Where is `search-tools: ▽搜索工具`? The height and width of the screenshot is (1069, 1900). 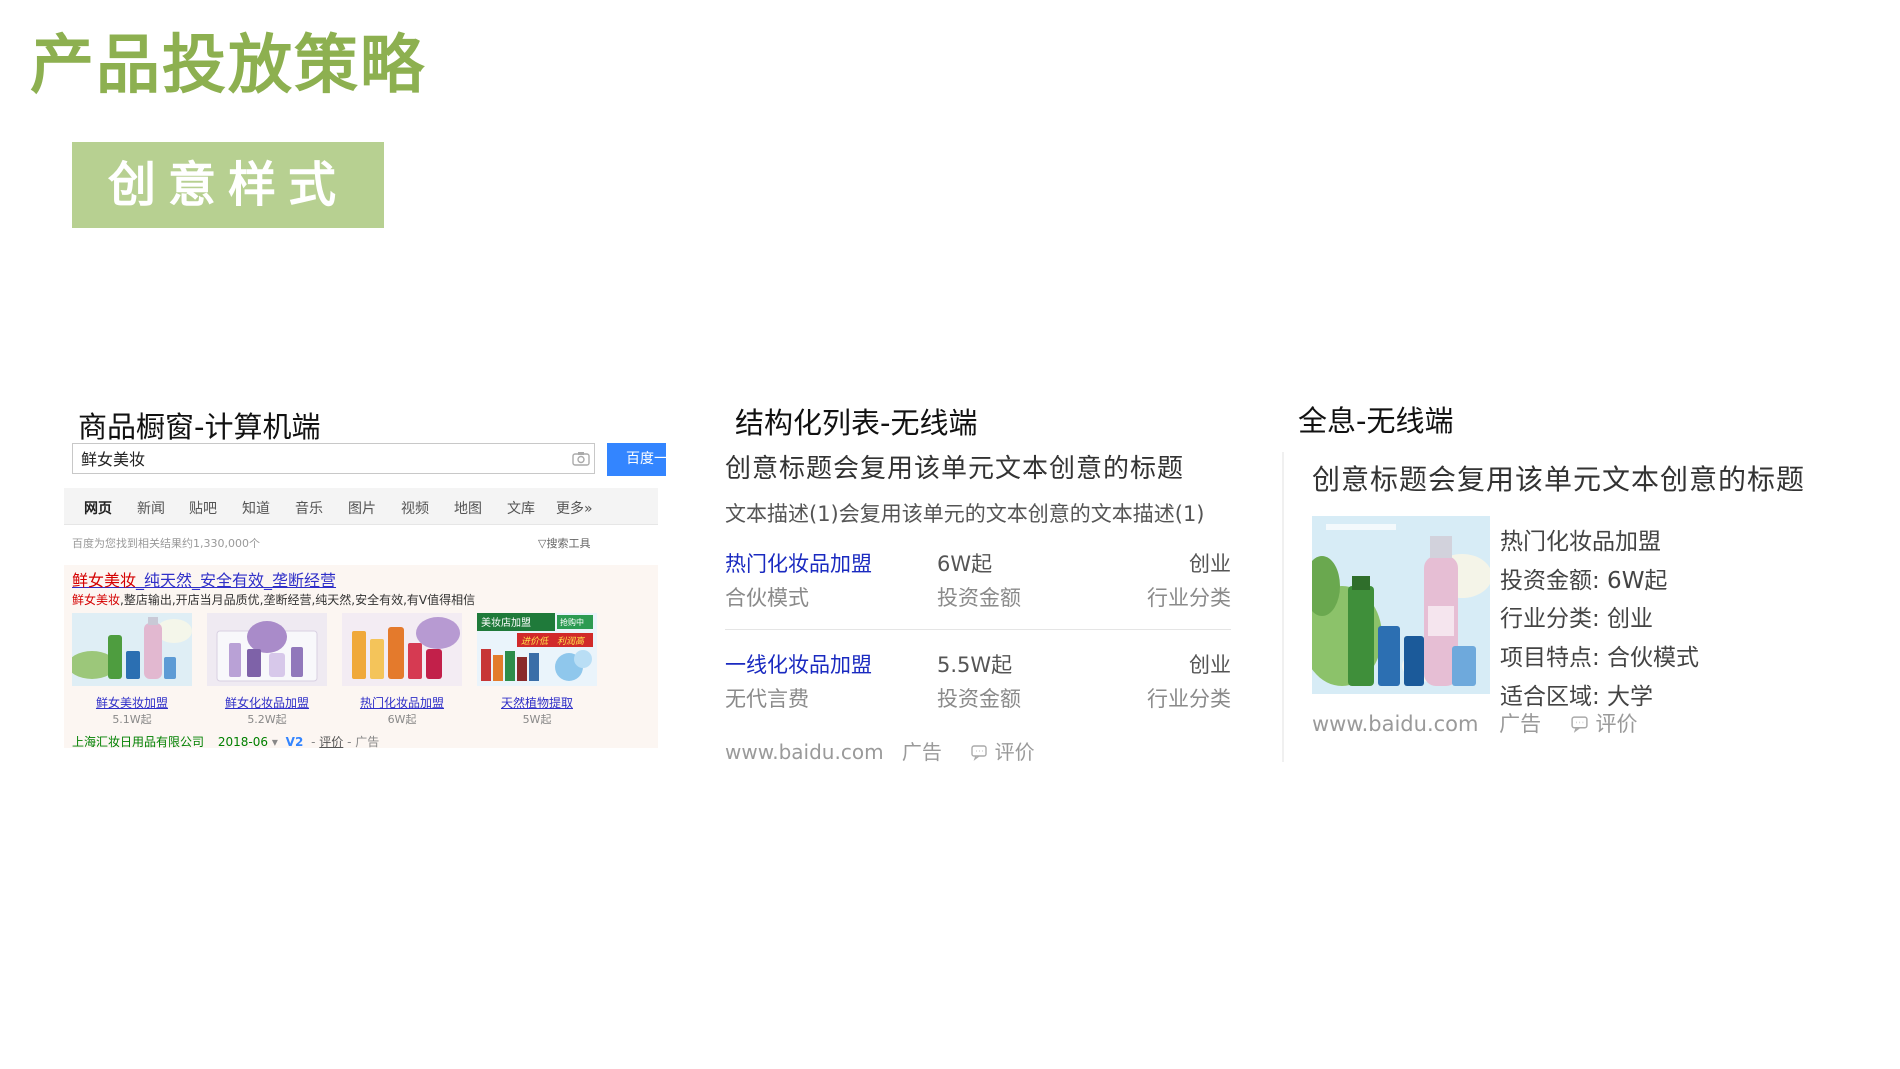
search-tools: ▽搜索工具 is located at coordinates (564, 543).